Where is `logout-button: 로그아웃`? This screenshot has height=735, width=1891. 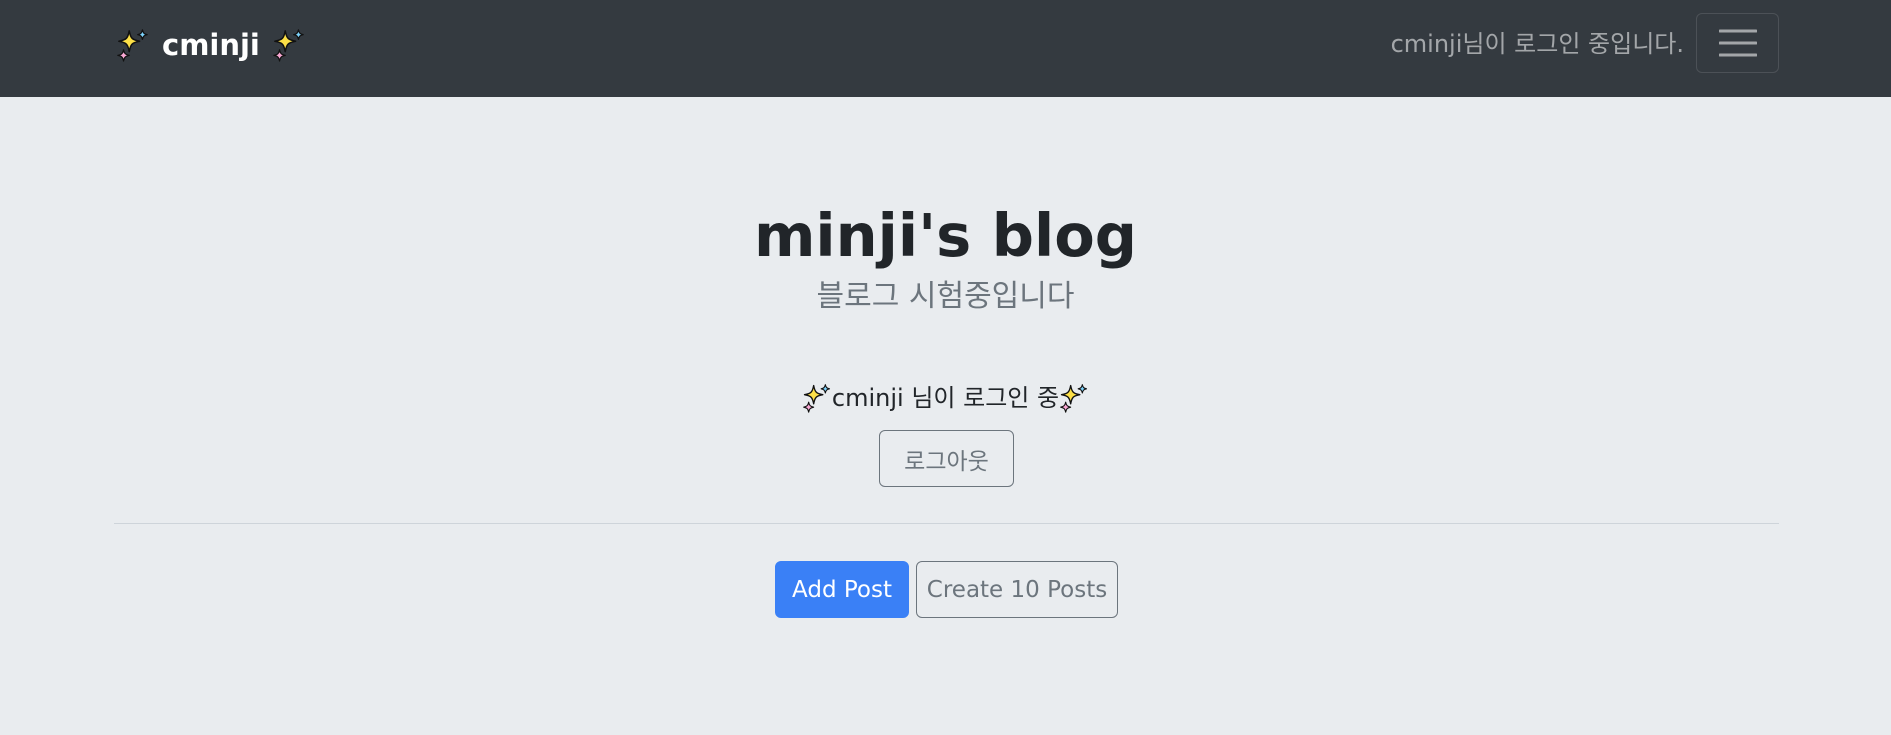
logout-button: 로그아웃 is located at coordinates (946, 458).